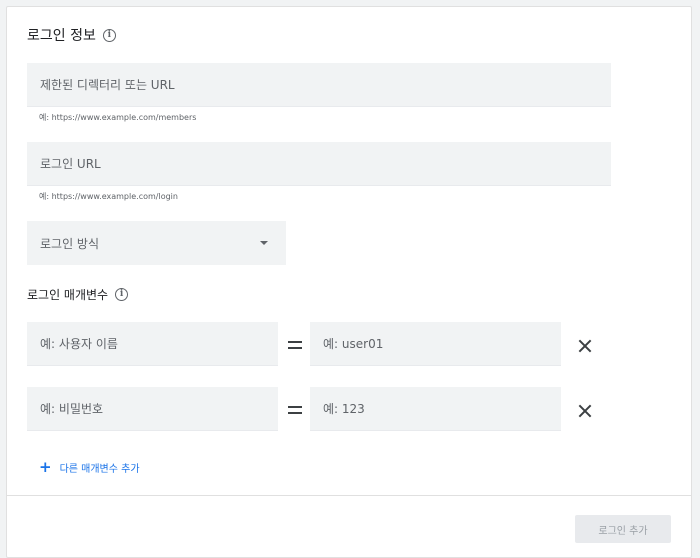 The height and width of the screenshot is (558, 700). I want to click on add-login-button: 로그인 추가, so click(623, 529).